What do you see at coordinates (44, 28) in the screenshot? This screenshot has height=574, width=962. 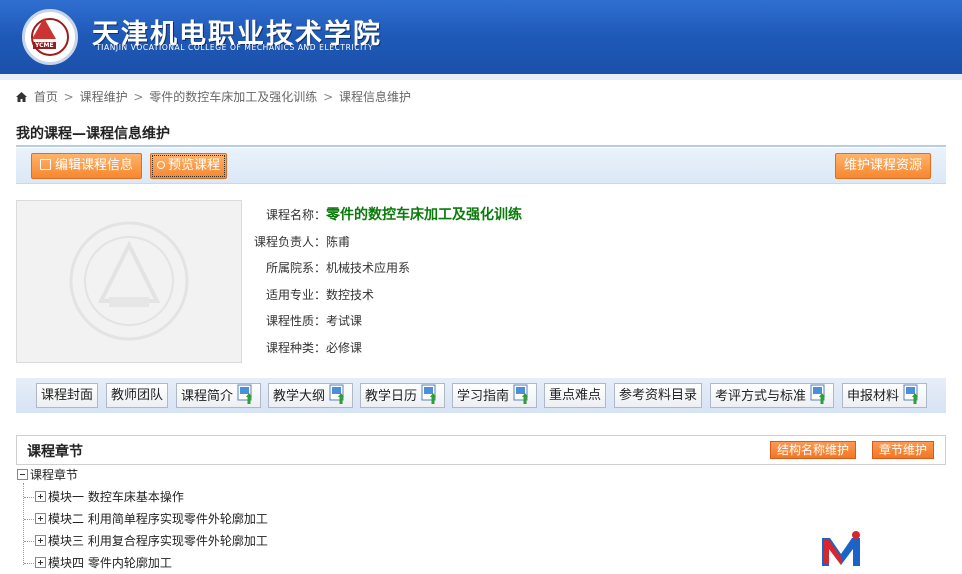 I see `logo-emblem-icon` at bounding box center [44, 28].